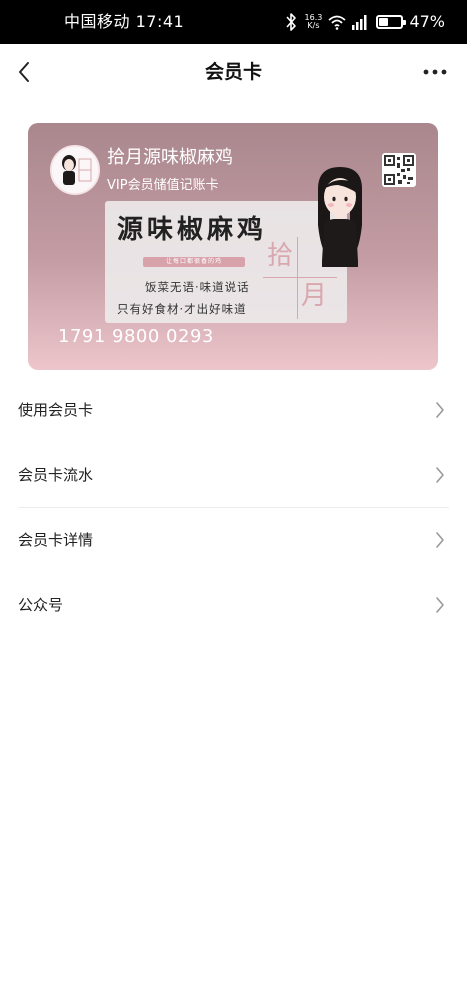 This screenshot has width=467, height=1000. What do you see at coordinates (56, 410) in the screenshot?
I see `menu-item-label: 使用会员卡` at bounding box center [56, 410].